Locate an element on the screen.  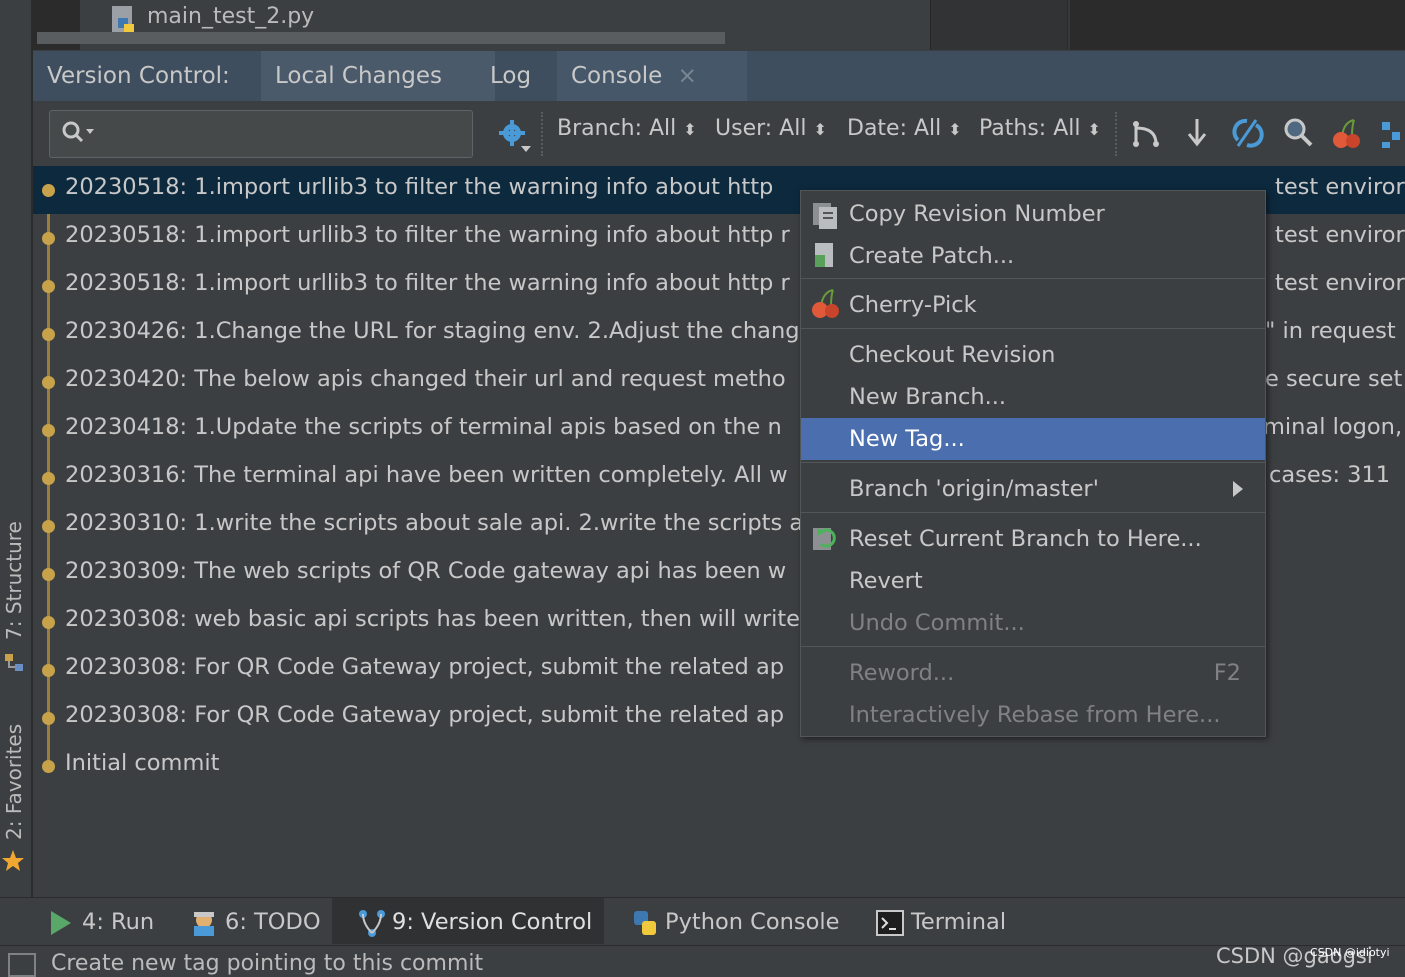
run-tool-button: 4: Run is located at coordinates (118, 922).